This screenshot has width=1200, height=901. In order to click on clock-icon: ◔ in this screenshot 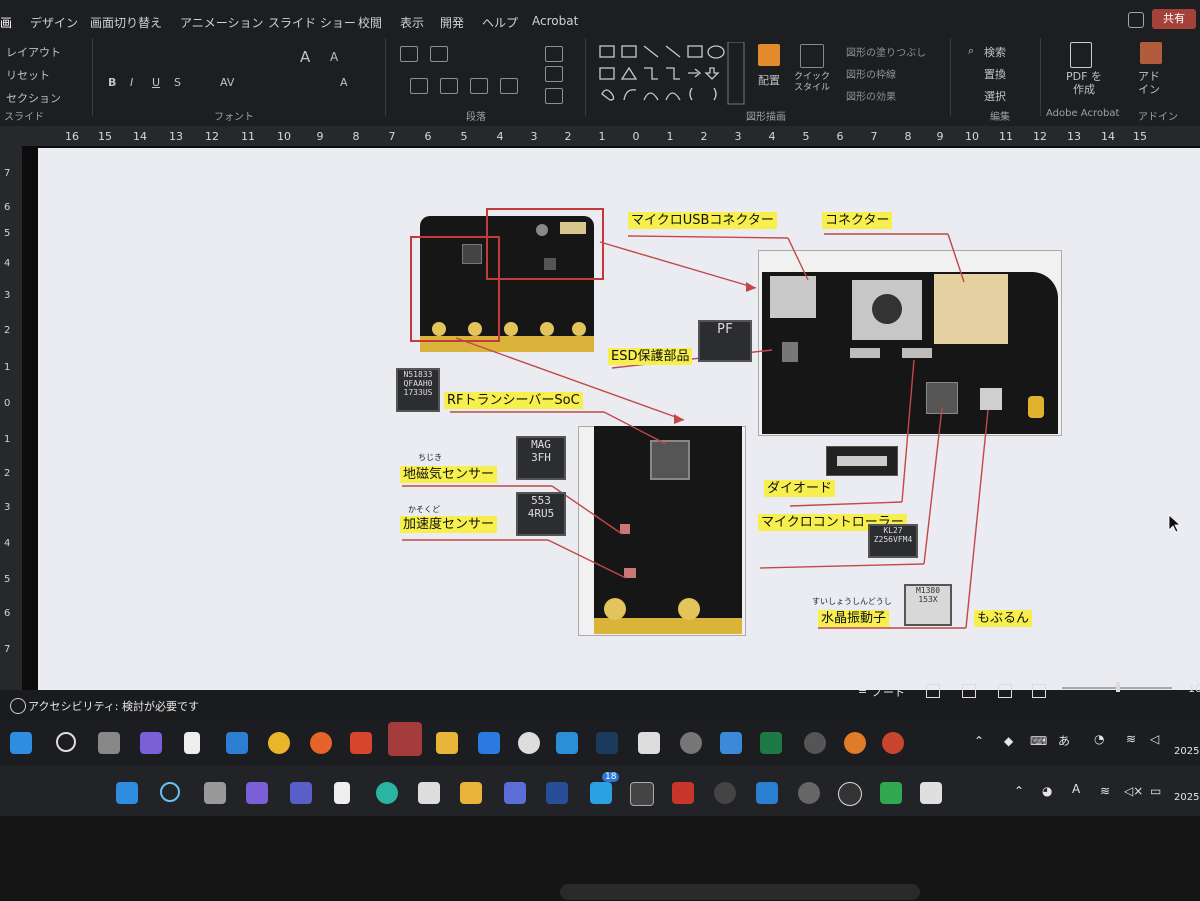, I will do `click(1099, 739)`.